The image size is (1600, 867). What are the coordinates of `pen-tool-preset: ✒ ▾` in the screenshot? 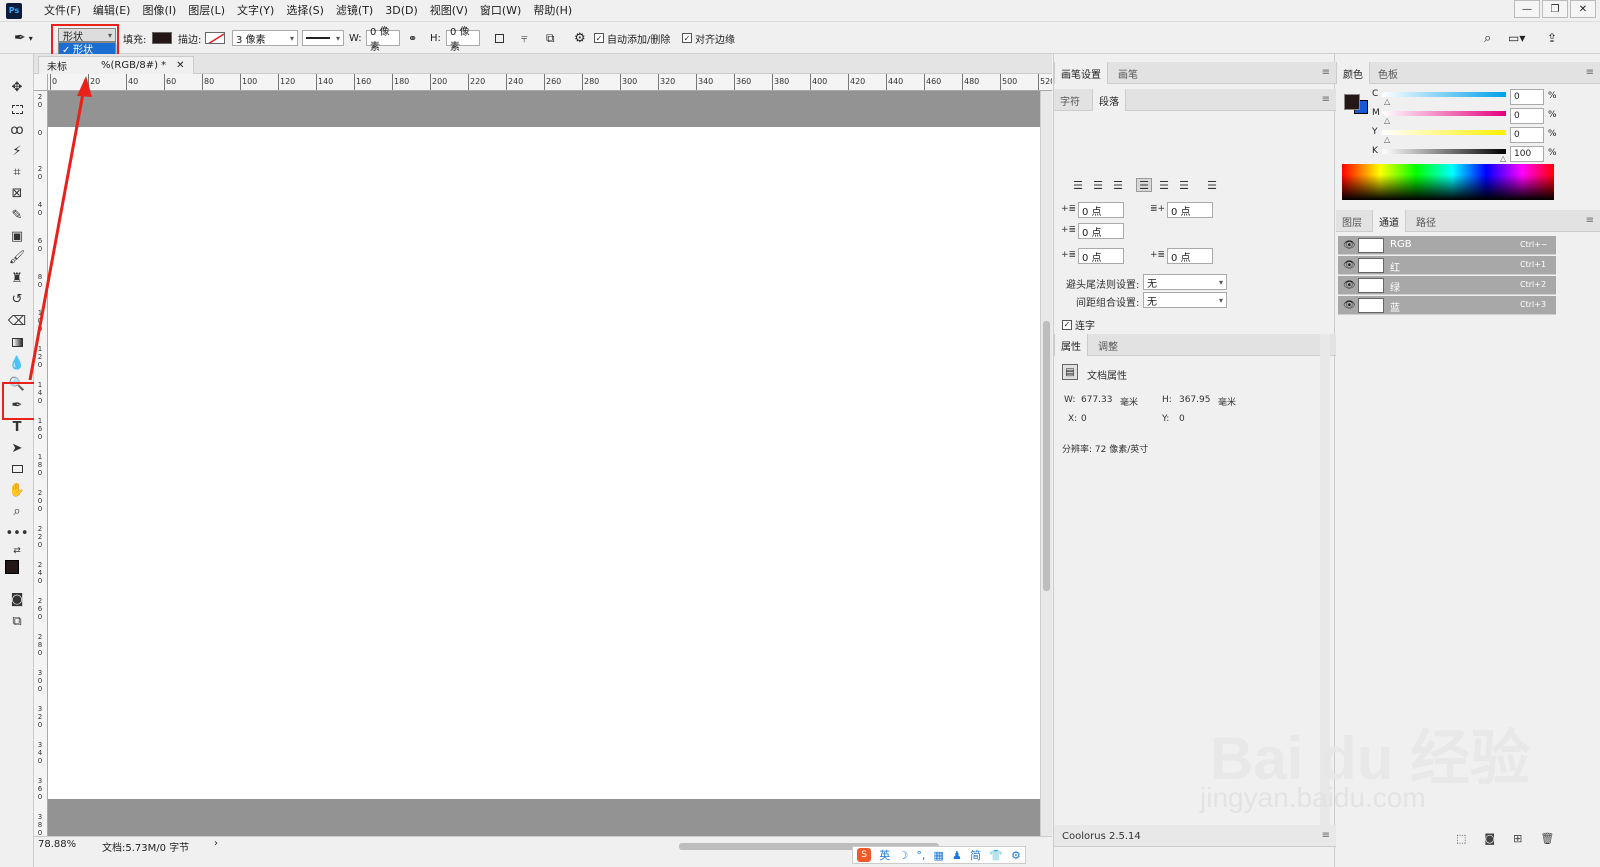 It's located at (23, 38).